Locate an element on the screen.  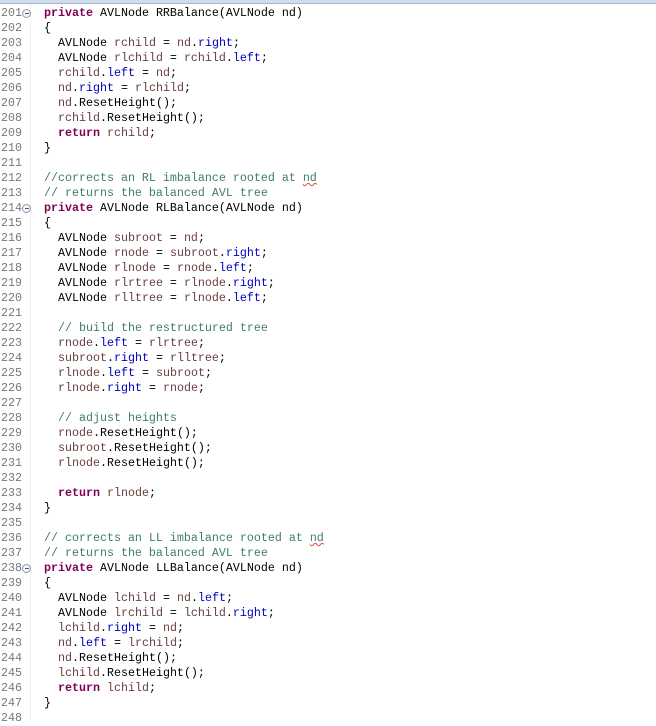
code-line: 246 return lchild; is located at coordinates (328, 688).